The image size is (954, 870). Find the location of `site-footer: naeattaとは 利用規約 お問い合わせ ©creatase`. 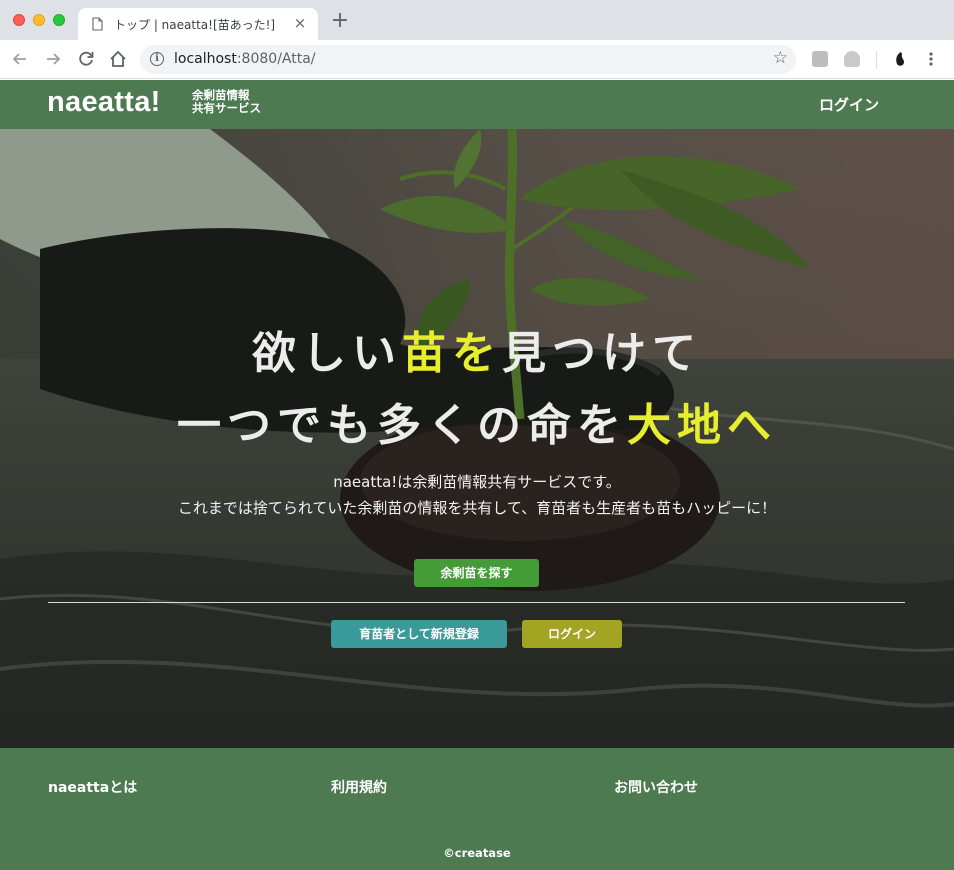

site-footer: naeattaとは 利用規約 お問い合わせ ©creatase is located at coordinates (477, 809).